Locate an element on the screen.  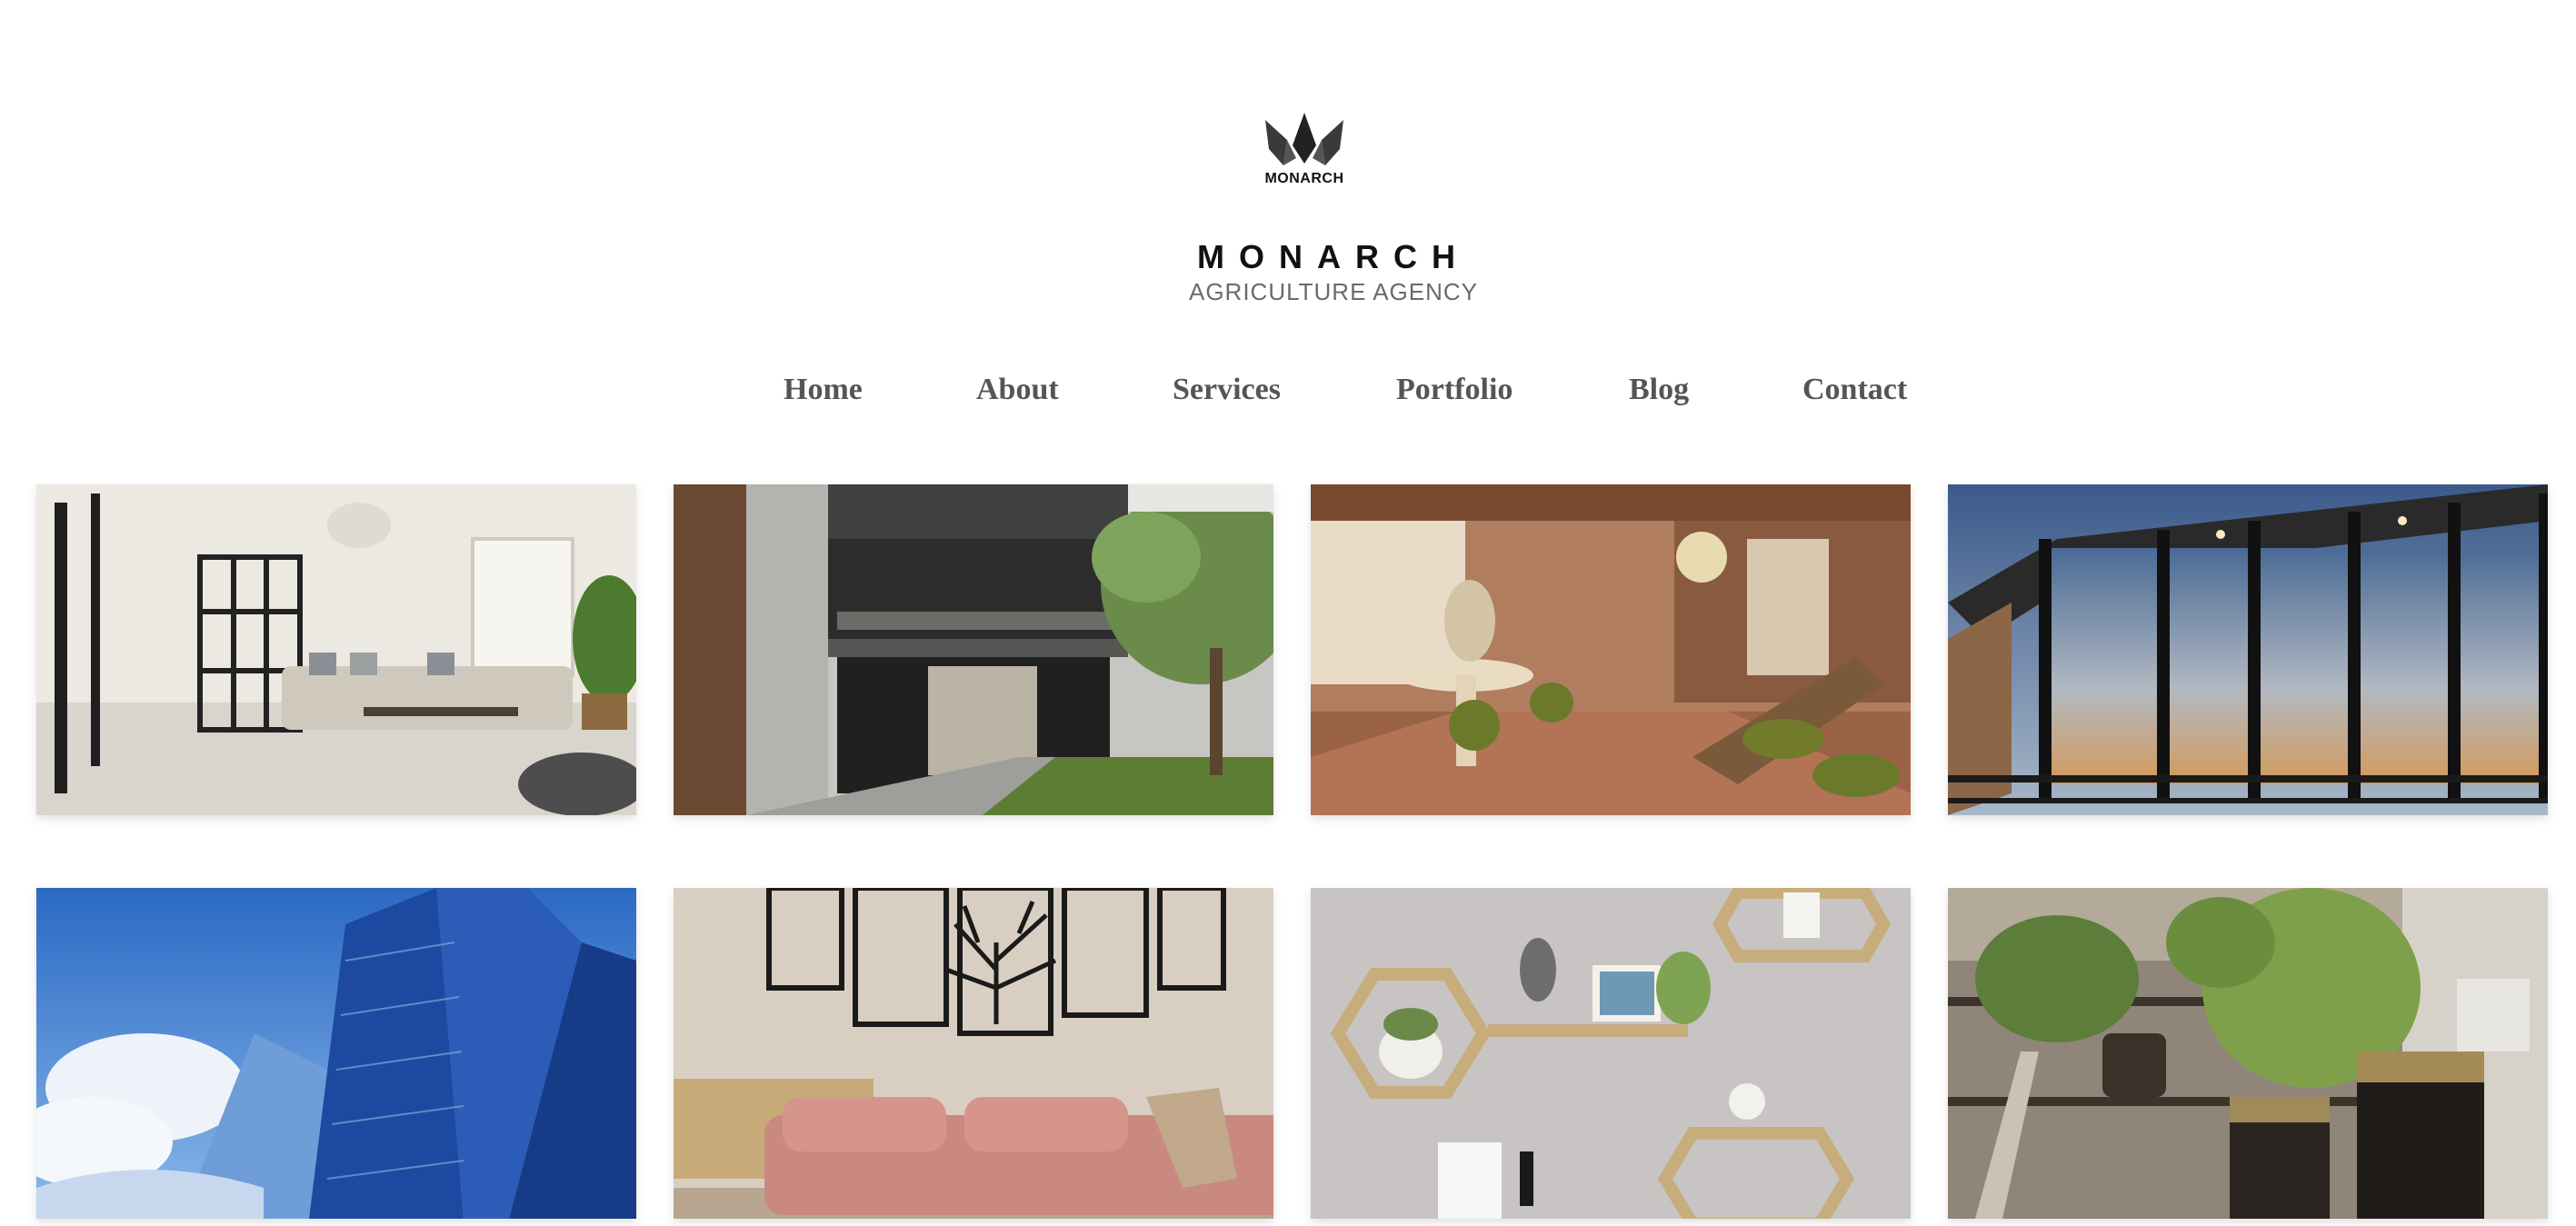
nav-blog: Blog is located at coordinates (1659, 390).